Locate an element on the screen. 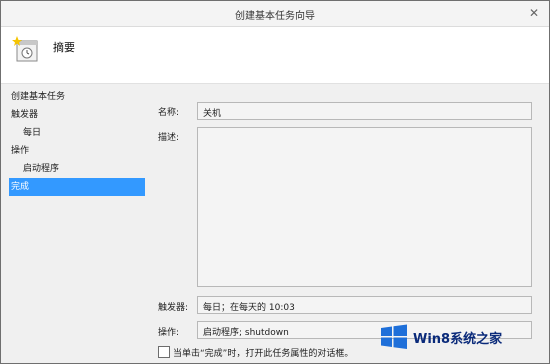 The image size is (550, 364). nav-item-5: 完成 is located at coordinates (77, 187).